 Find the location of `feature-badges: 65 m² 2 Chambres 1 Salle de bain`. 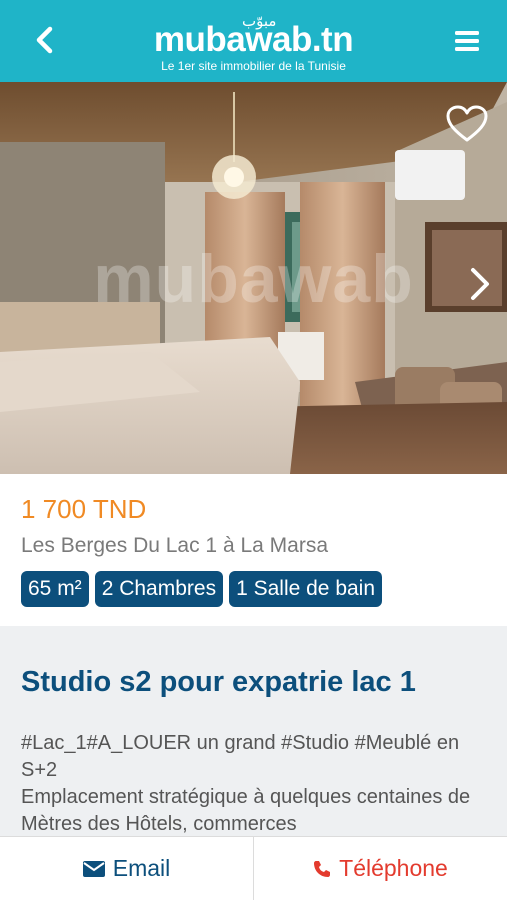

feature-badges: 65 m² 2 Chambres 1 Salle de bain is located at coordinates (202, 589).